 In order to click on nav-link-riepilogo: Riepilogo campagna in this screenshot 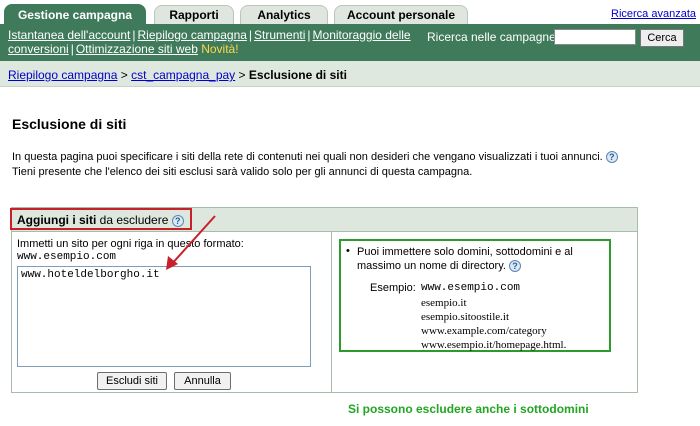, I will do `click(192, 35)`.